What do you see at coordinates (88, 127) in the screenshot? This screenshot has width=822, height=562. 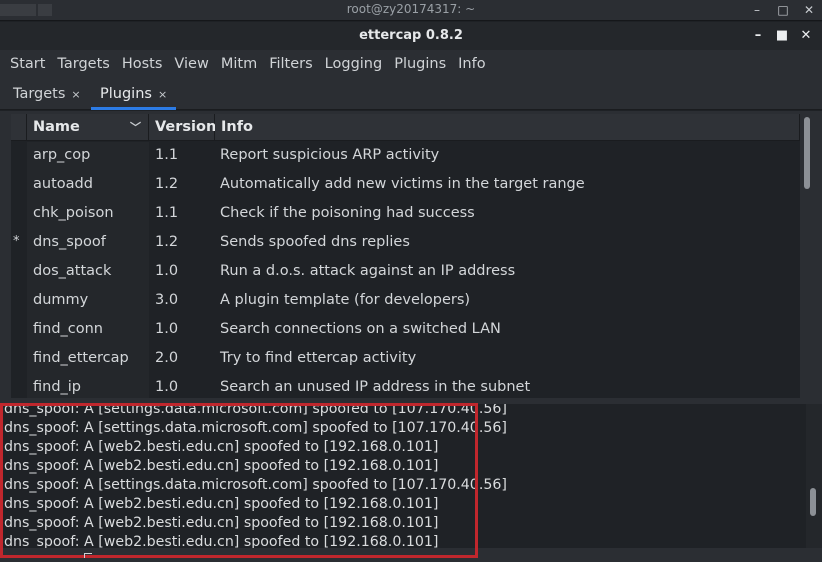 I see `column-header-name: Name ﹀` at bounding box center [88, 127].